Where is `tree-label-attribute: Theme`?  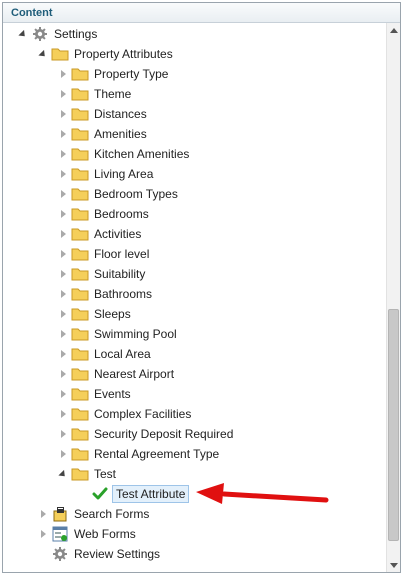
tree-label-attribute: Theme is located at coordinates (113, 94).